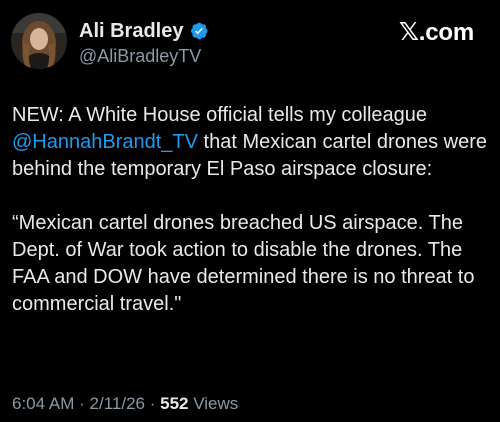  I want to click on verified-badge-icon, so click(199, 31).